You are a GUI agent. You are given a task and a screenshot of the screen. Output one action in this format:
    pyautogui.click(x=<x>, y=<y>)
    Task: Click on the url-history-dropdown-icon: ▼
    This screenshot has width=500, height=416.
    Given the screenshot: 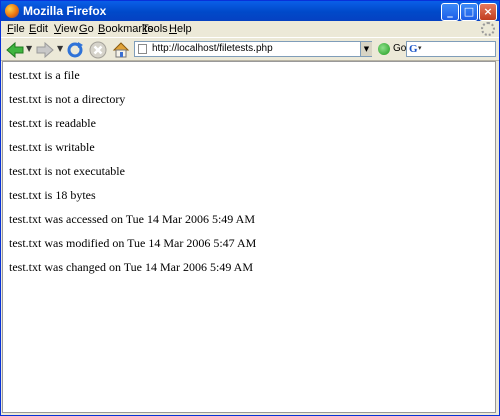 What is the action you would take?
    pyautogui.click(x=366, y=49)
    